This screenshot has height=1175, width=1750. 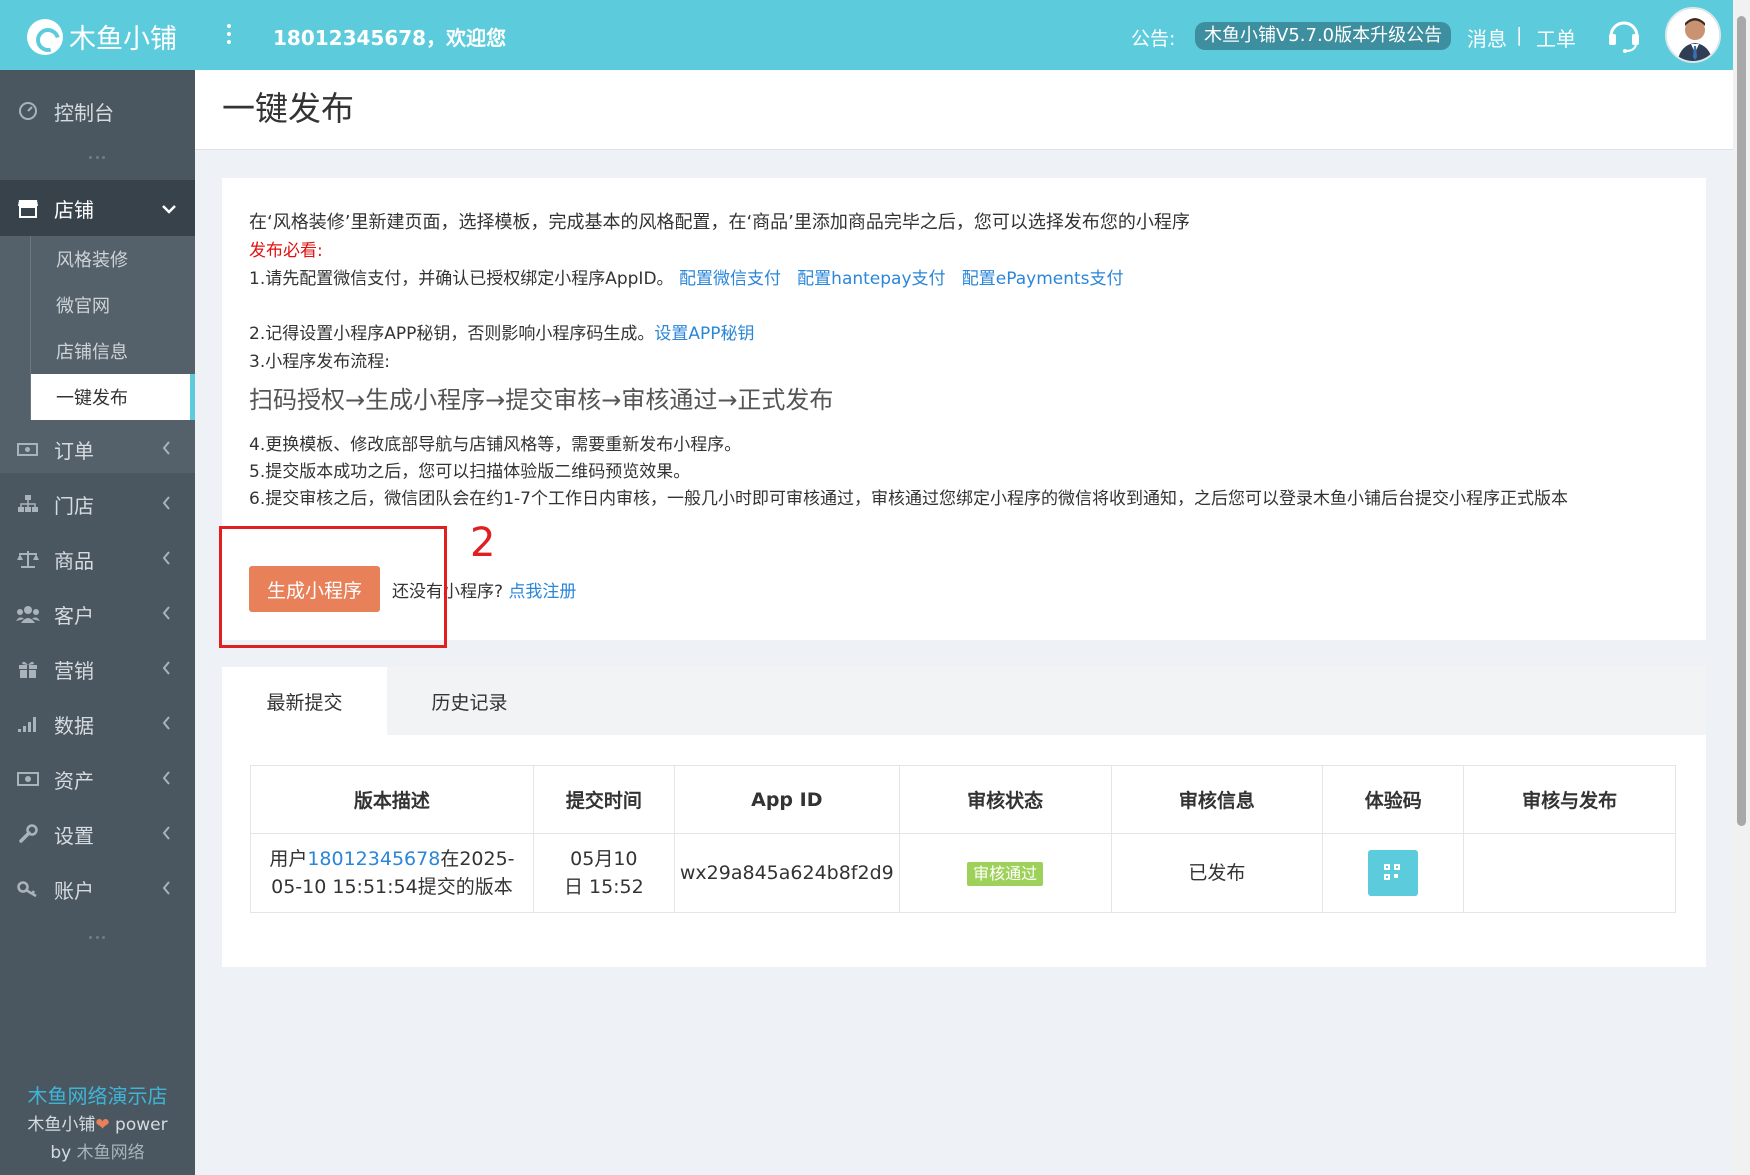 What do you see at coordinates (288, 108) in the screenshot?
I see `page-title: 一键发布` at bounding box center [288, 108].